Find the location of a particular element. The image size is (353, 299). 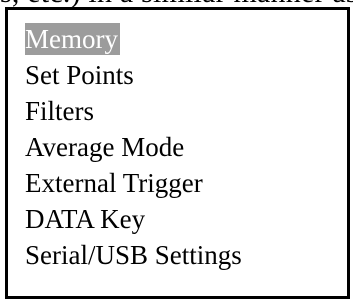

menu-item-label: External Trigger is located at coordinates (114, 183).